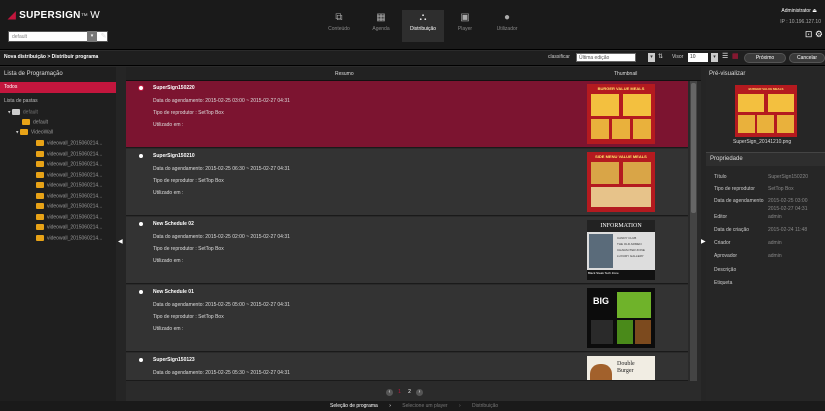 The height and width of the screenshot is (411, 825). What do you see at coordinates (173, 292) in the screenshot?
I see `row-title: New Schedule 01` at bounding box center [173, 292].